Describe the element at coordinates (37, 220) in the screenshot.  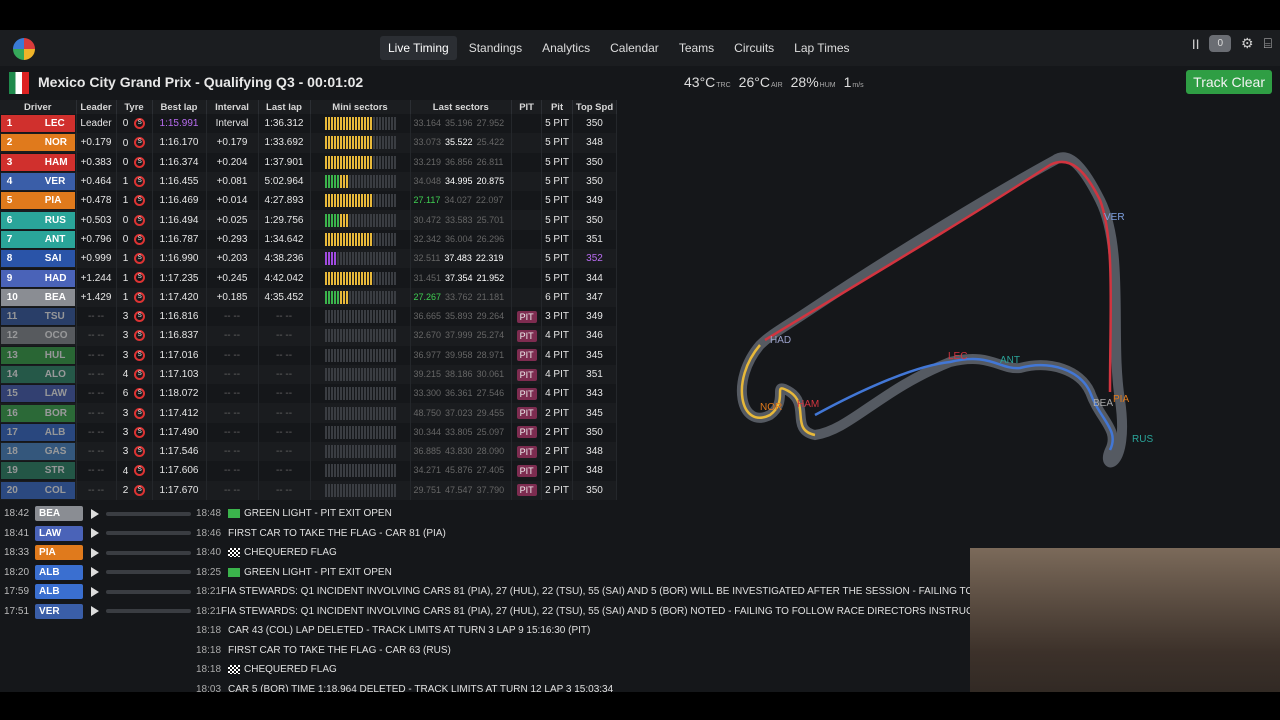
I see `driver-tag: 6 RUS` at that location.